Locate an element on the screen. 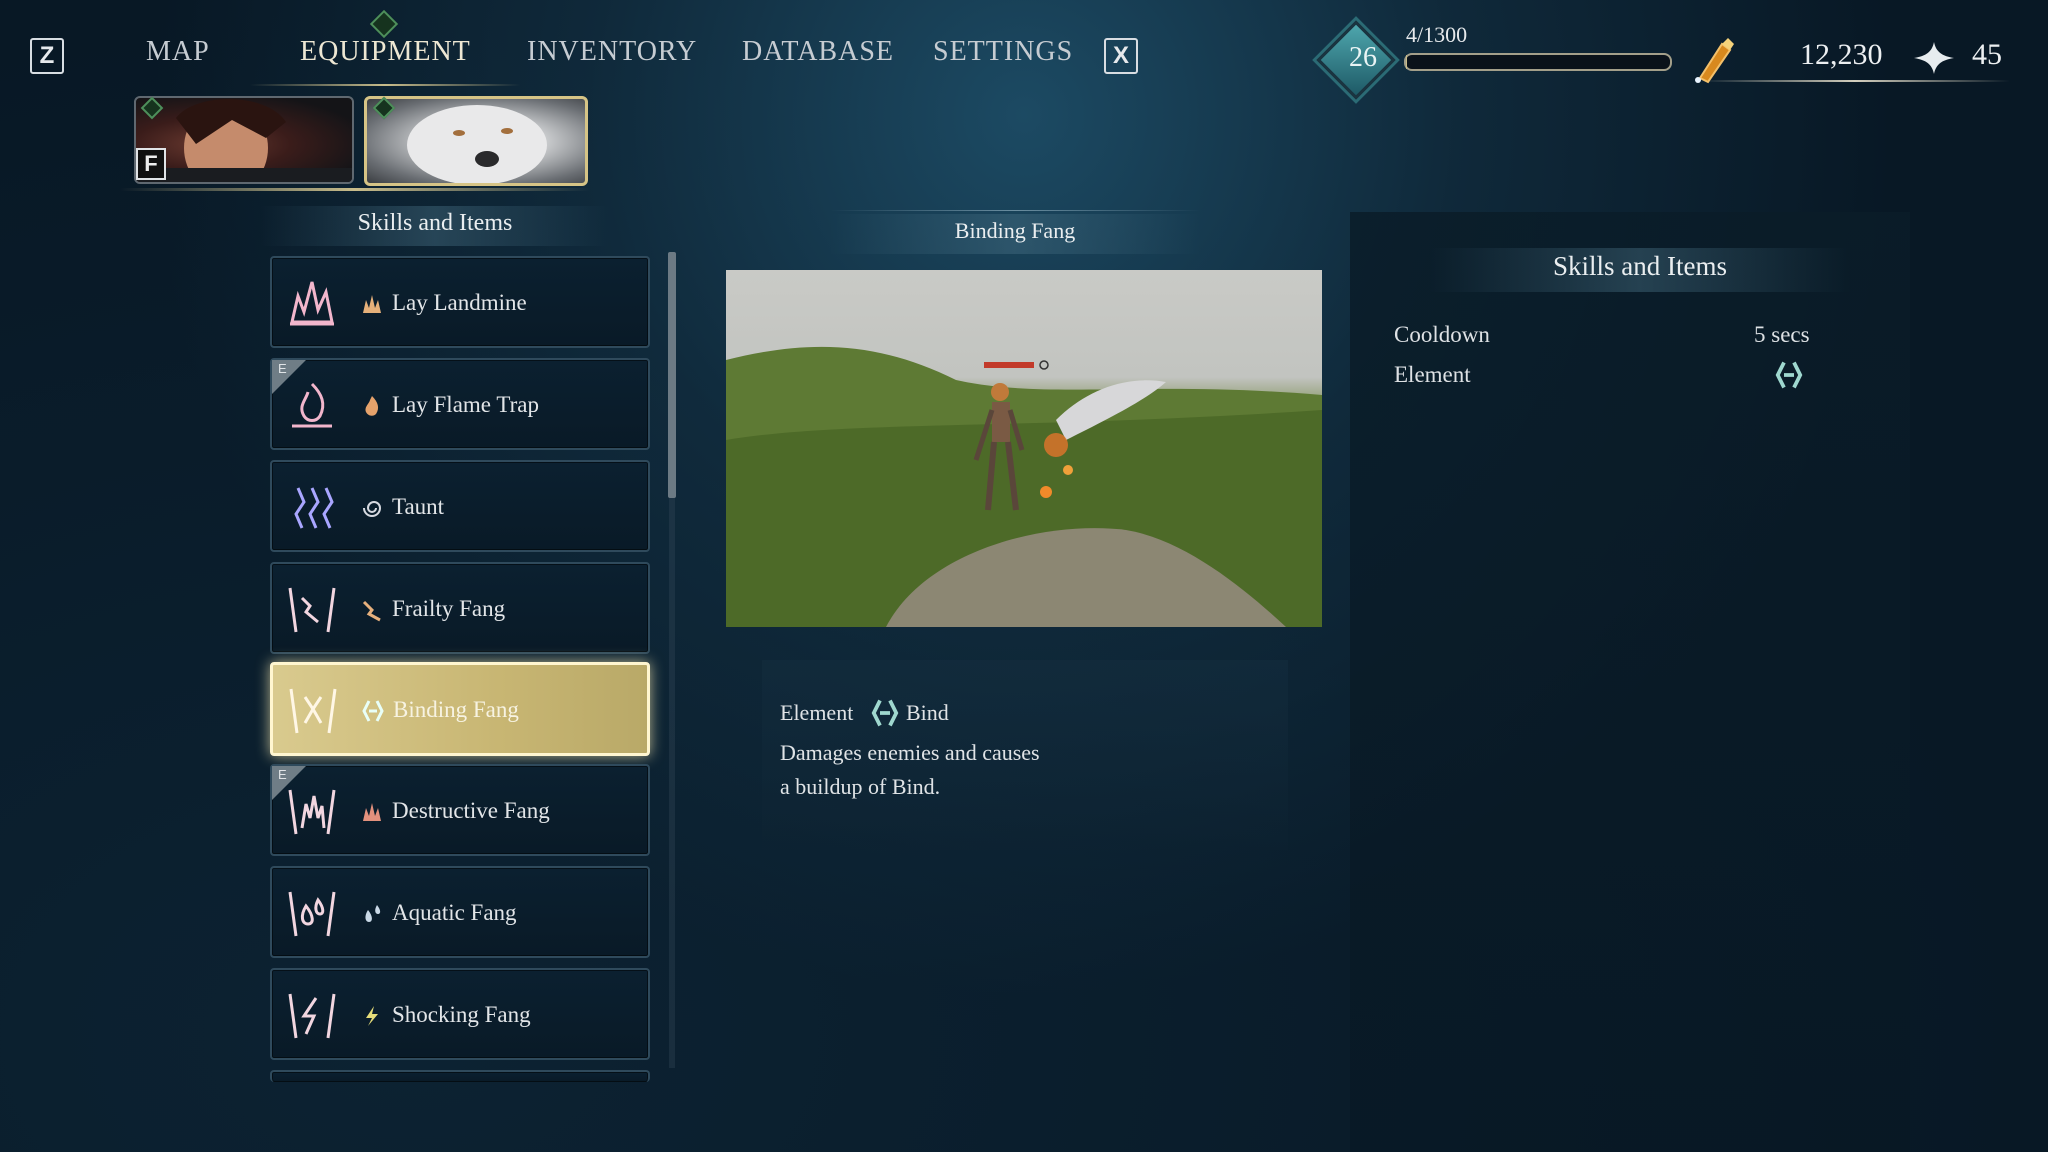 This screenshot has height=1152, width=2048. skill-item-taunt: Taunt is located at coordinates (460, 506).